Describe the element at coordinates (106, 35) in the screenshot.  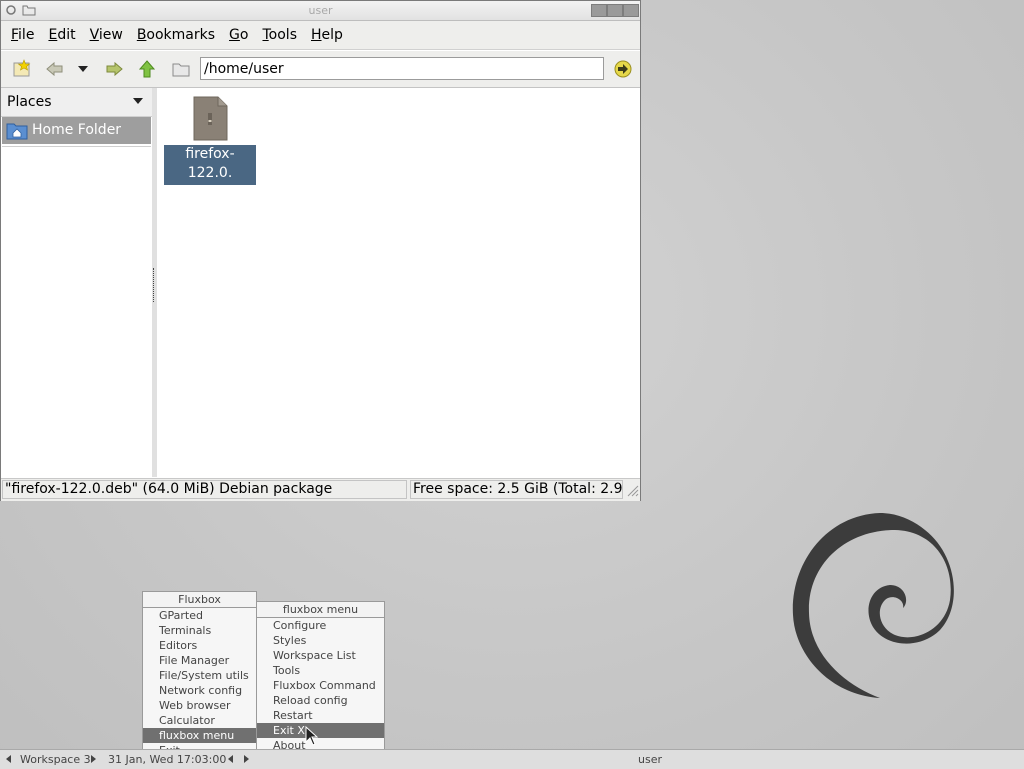
I see `menu-view: View` at that location.